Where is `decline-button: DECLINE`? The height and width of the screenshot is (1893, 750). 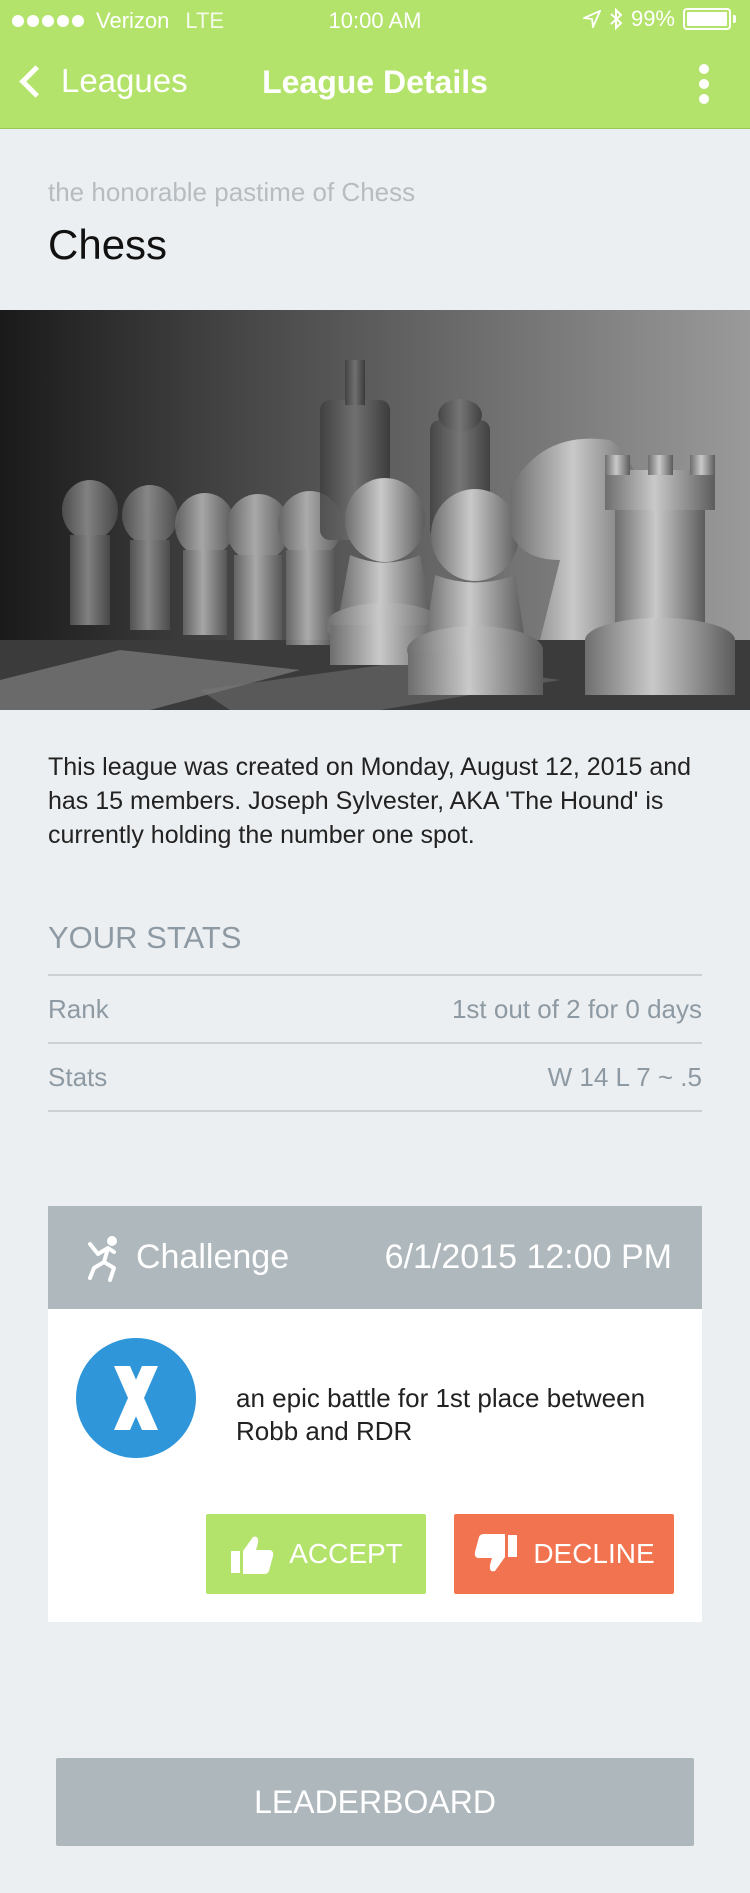
decline-button: DECLINE is located at coordinates (564, 1554).